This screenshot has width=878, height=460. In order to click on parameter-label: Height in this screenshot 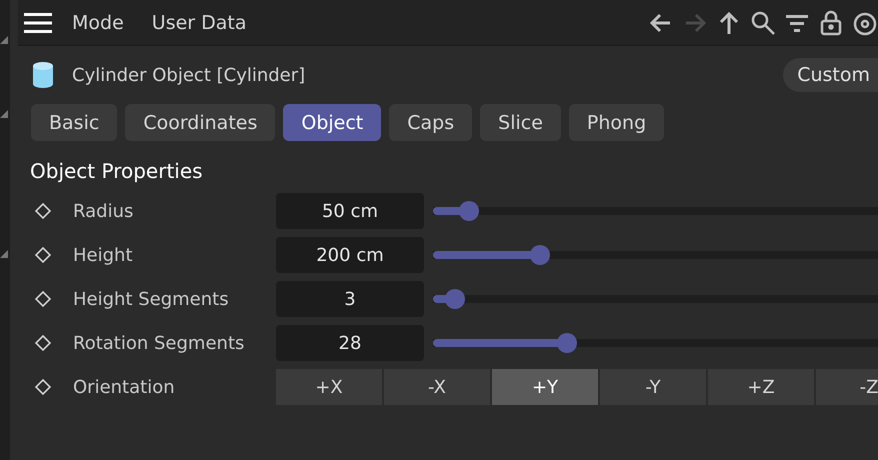, I will do `click(103, 255)`.